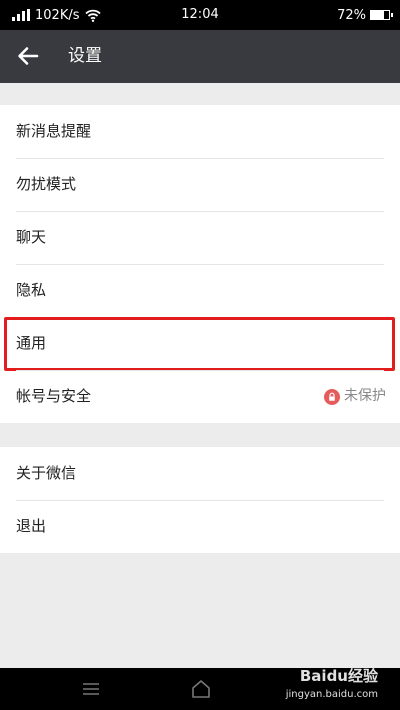 This screenshot has width=400, height=710. Describe the element at coordinates (200, 131) in the screenshot. I see `settings-item-notifications: 新消息提醒` at that location.